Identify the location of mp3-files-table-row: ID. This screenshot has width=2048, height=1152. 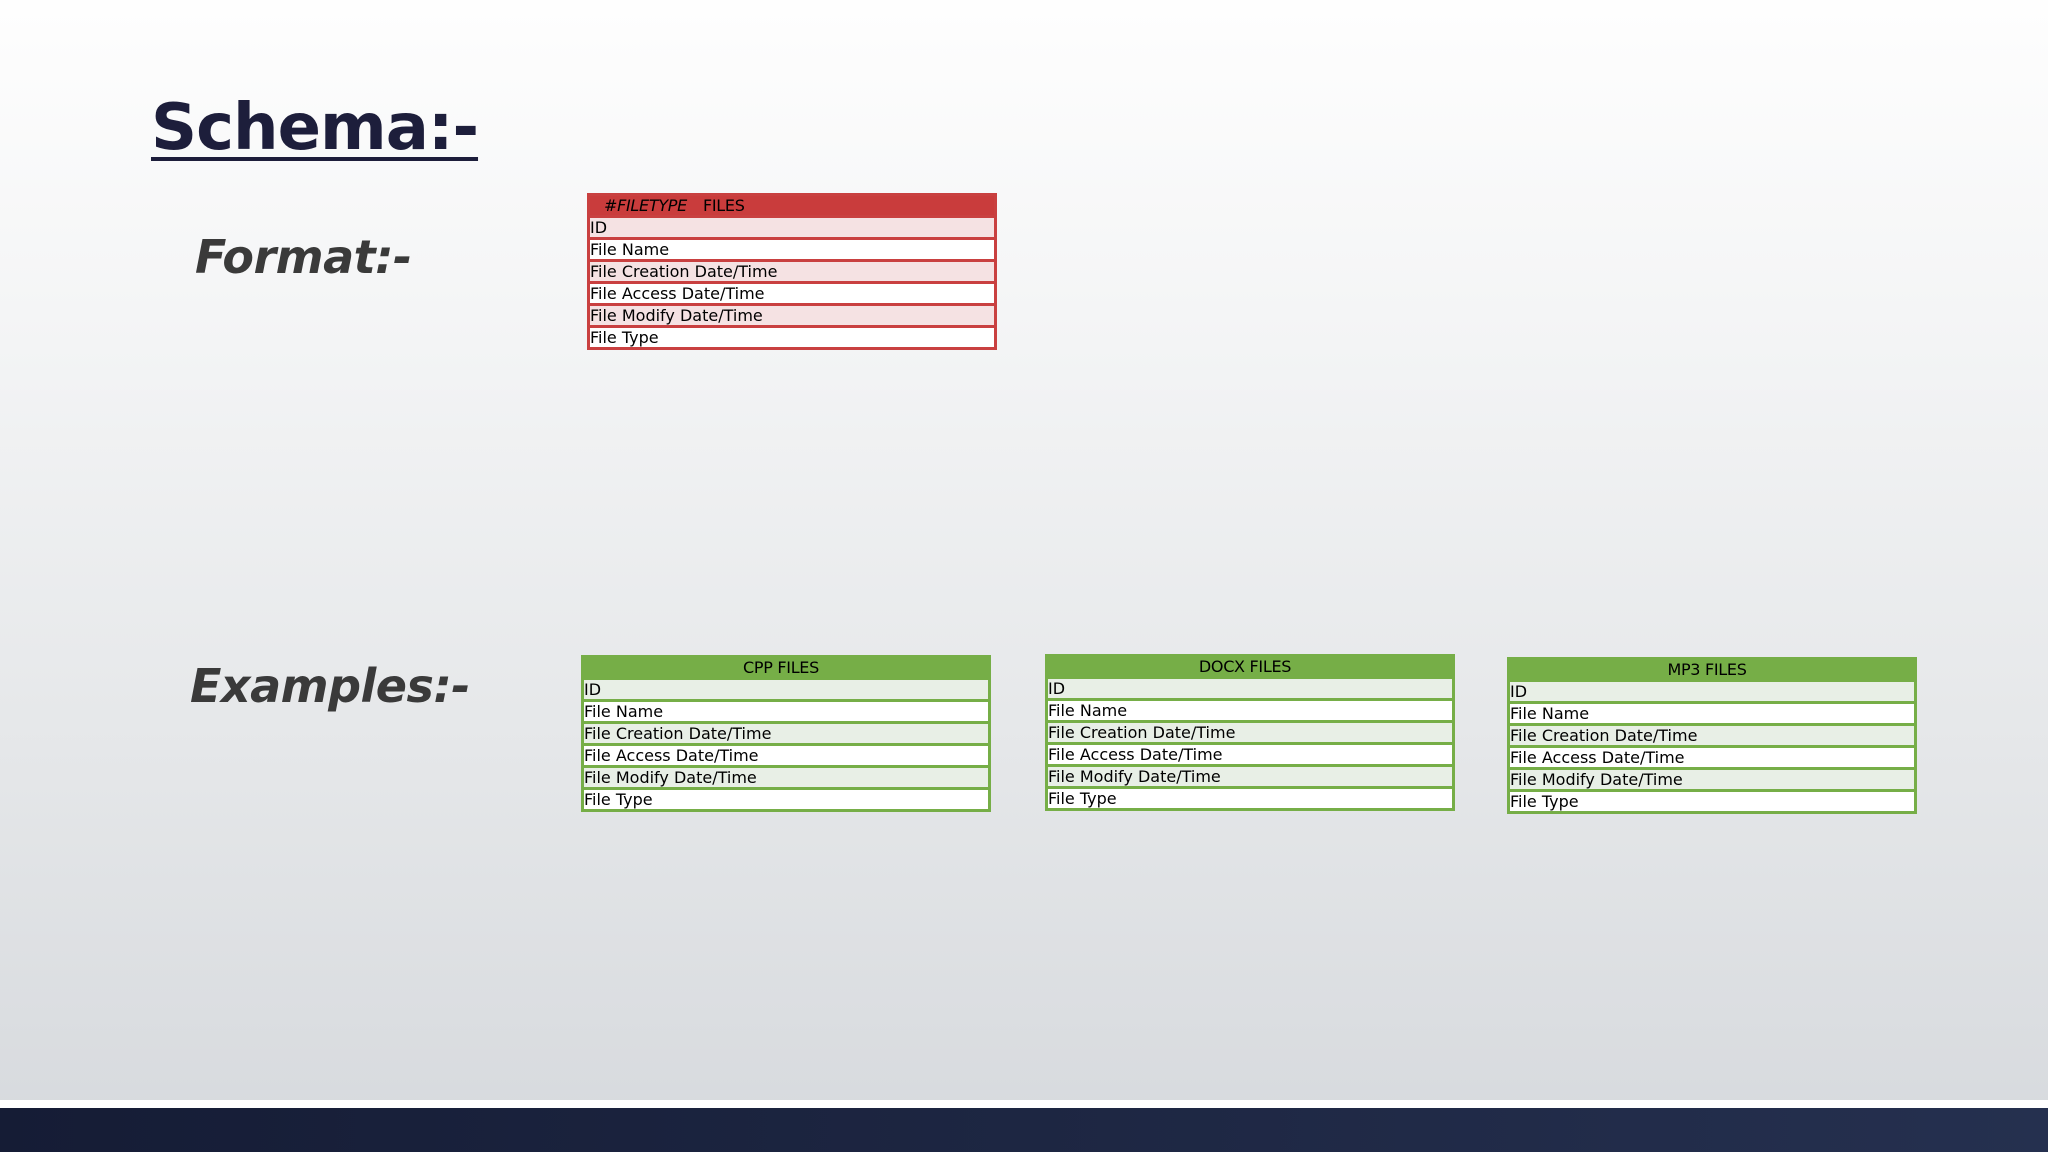
(1712, 690).